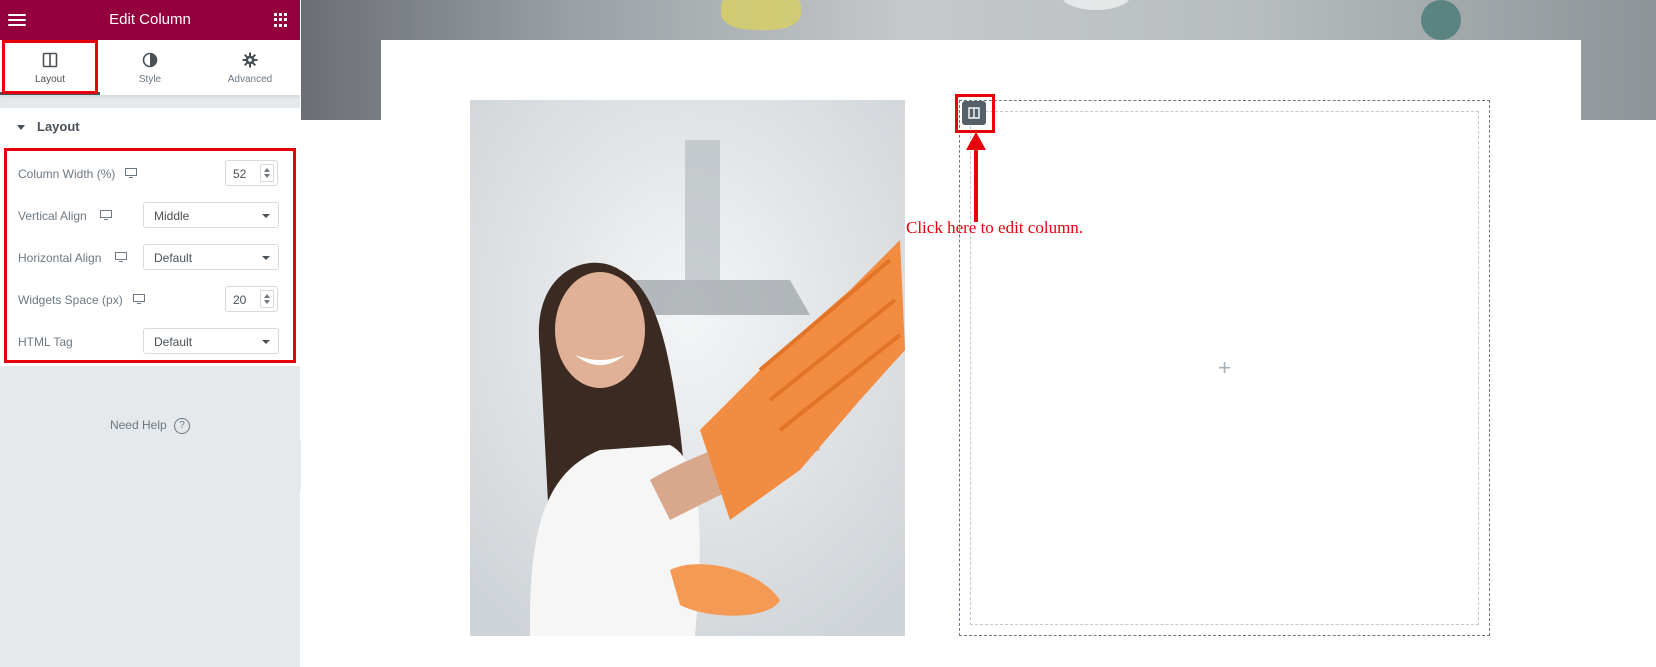  What do you see at coordinates (211, 341) in the screenshot?
I see `html-tag-select: Default` at bounding box center [211, 341].